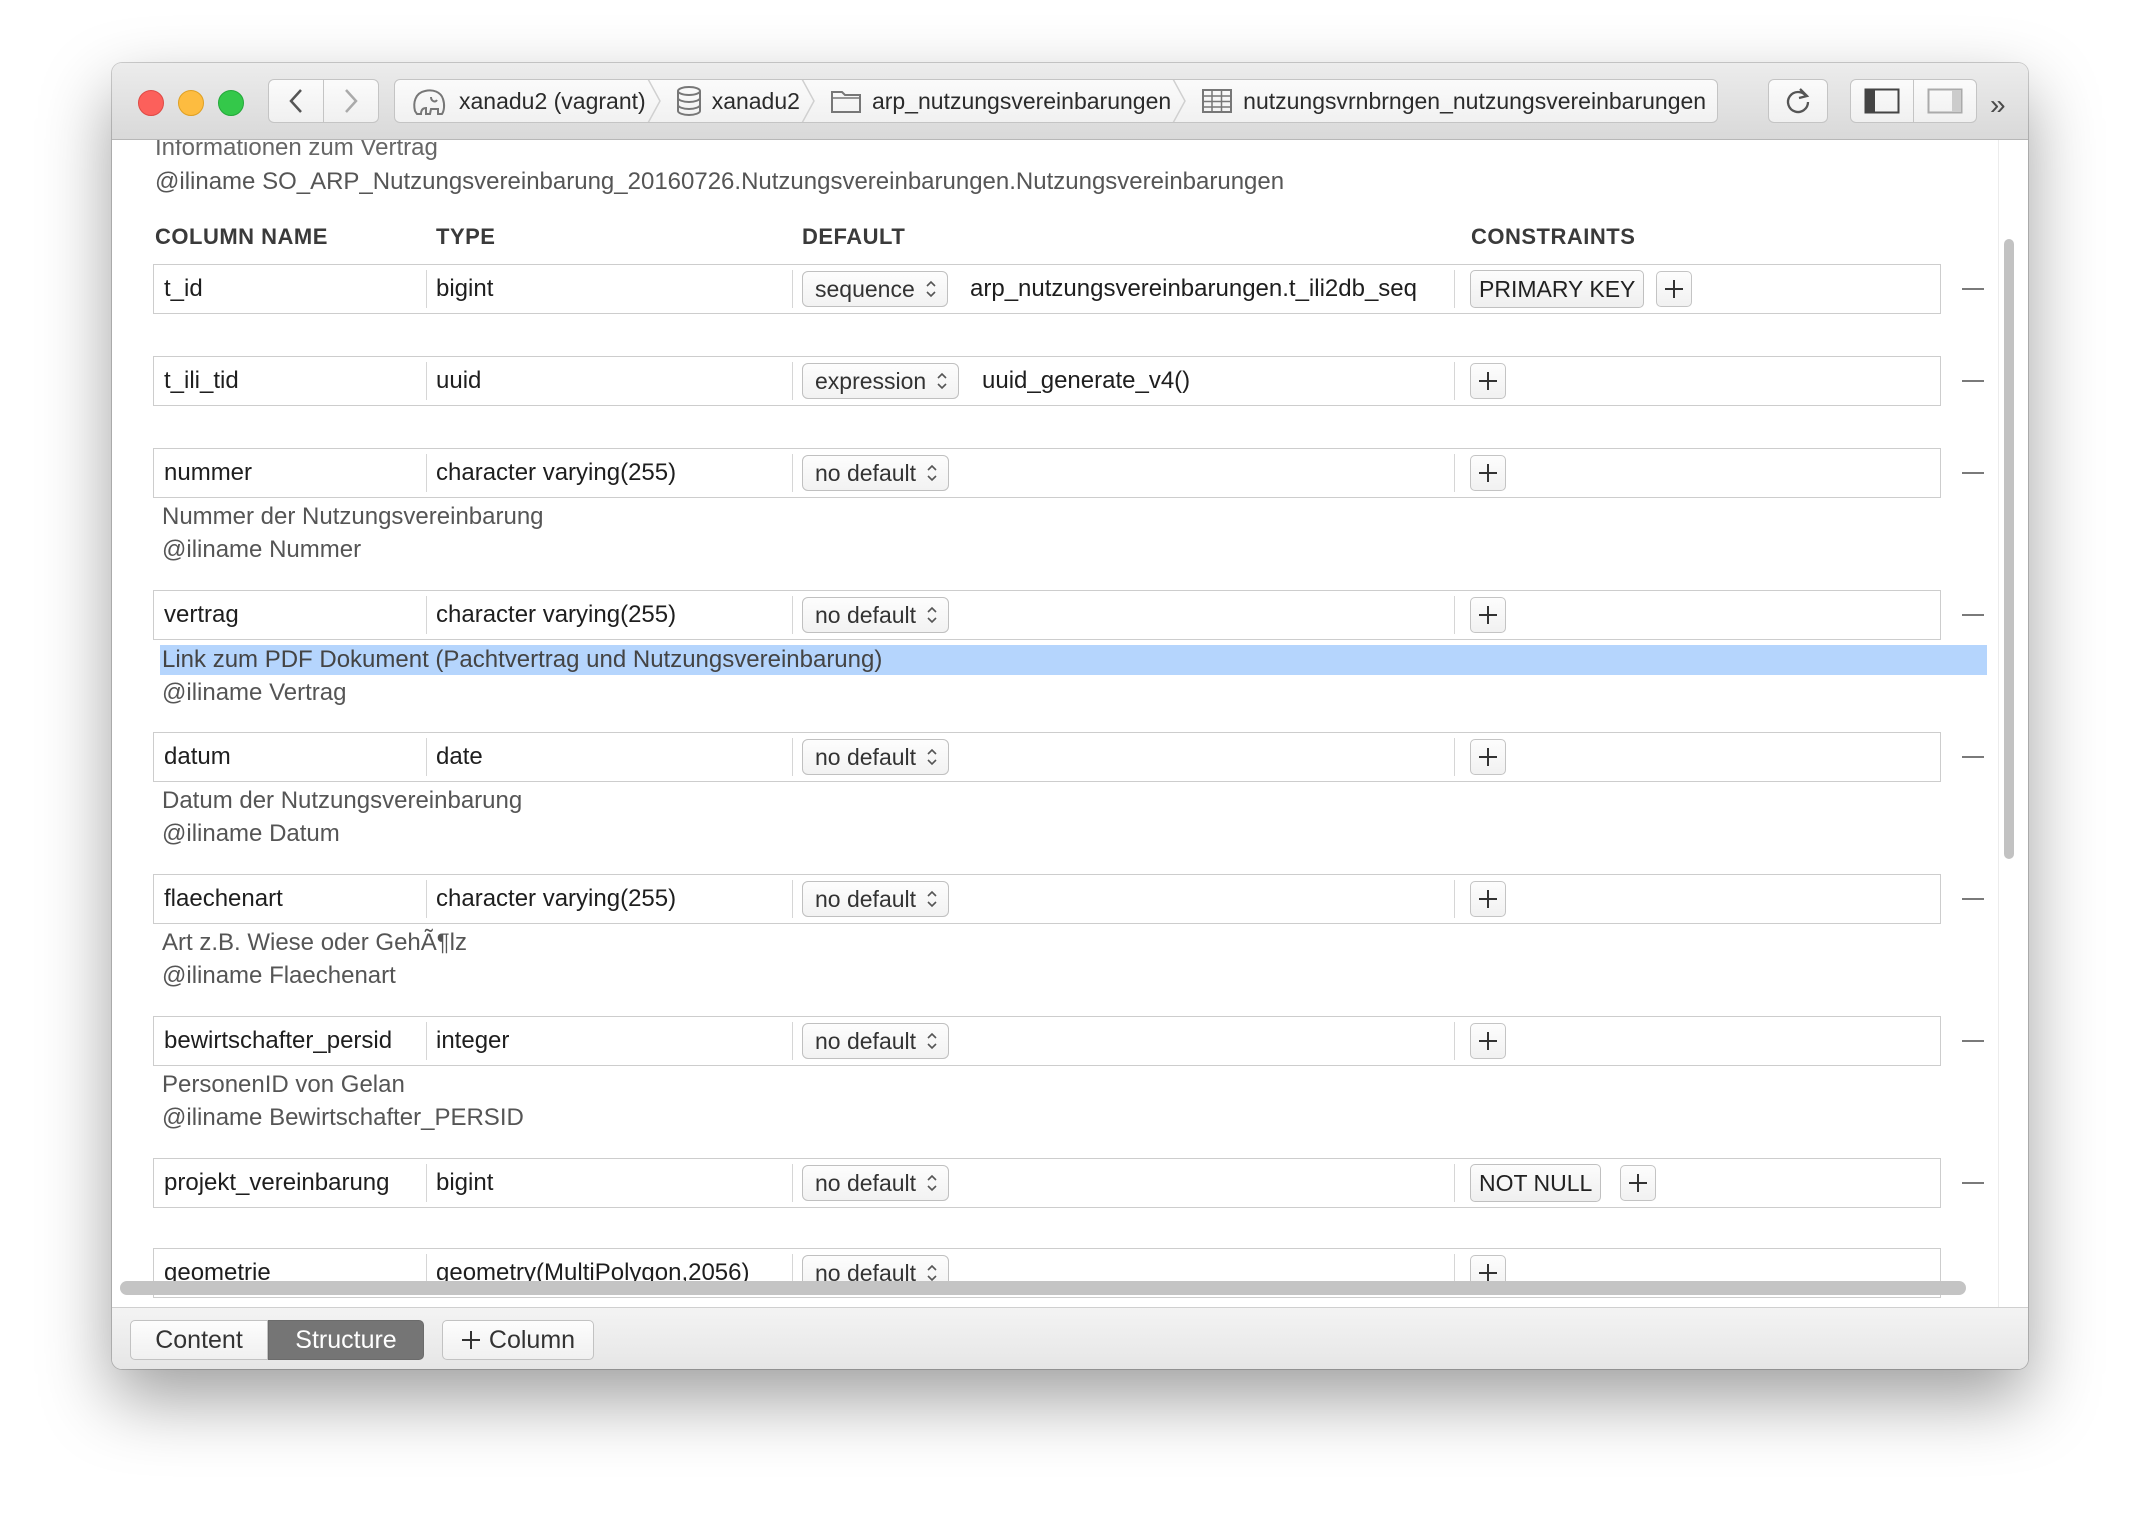 The width and height of the screenshot is (2140, 1530). Describe the element at coordinates (279, 975) in the screenshot. I see `column-comment-iliname: @iliname Flaechenart` at that location.